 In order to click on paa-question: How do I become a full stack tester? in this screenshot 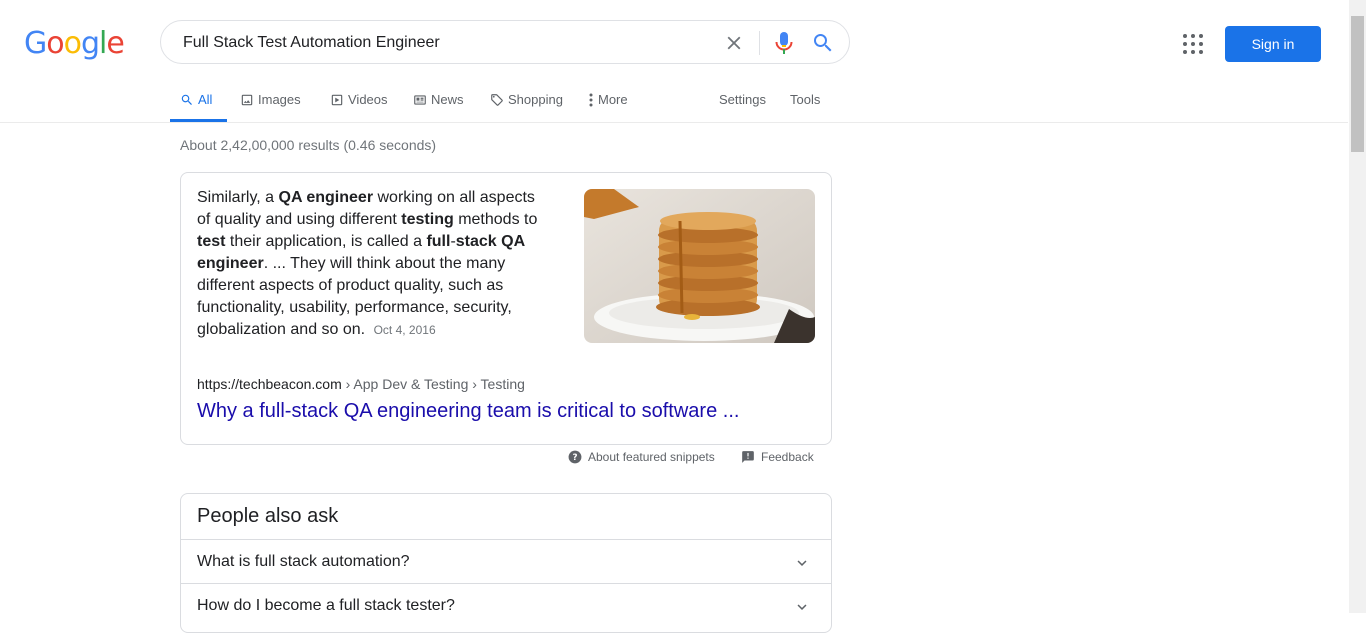, I will do `click(506, 605)`.